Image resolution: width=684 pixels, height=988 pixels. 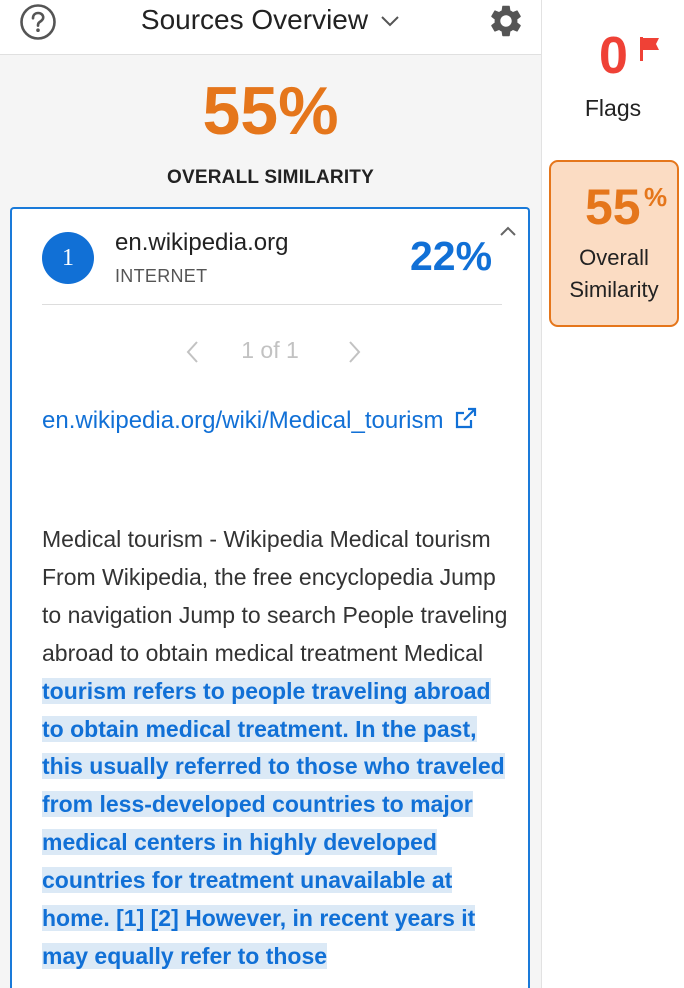 I want to click on overall-similarity-label: OVERALL SIMILARITY, so click(x=270, y=177).